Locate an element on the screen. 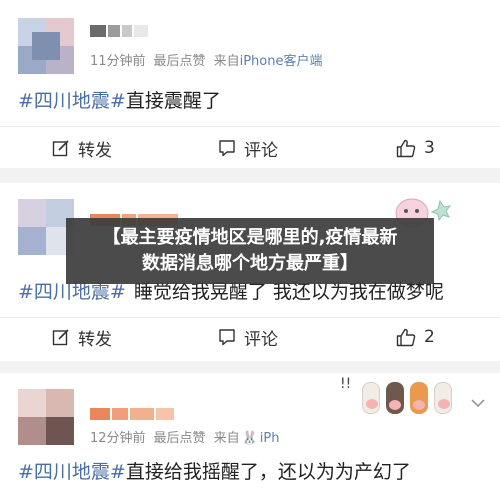  source-link: iPh is located at coordinates (270, 438).